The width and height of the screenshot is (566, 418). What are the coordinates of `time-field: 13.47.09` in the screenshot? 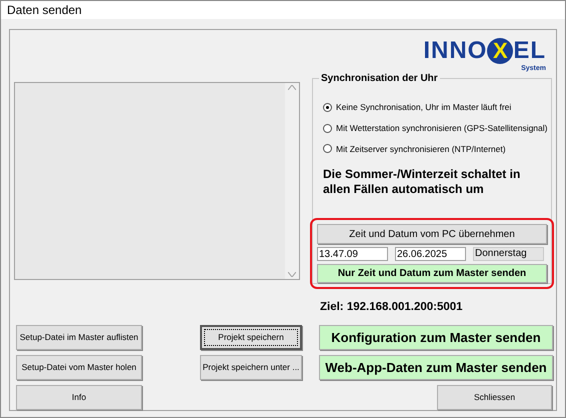 It's located at (352, 254).